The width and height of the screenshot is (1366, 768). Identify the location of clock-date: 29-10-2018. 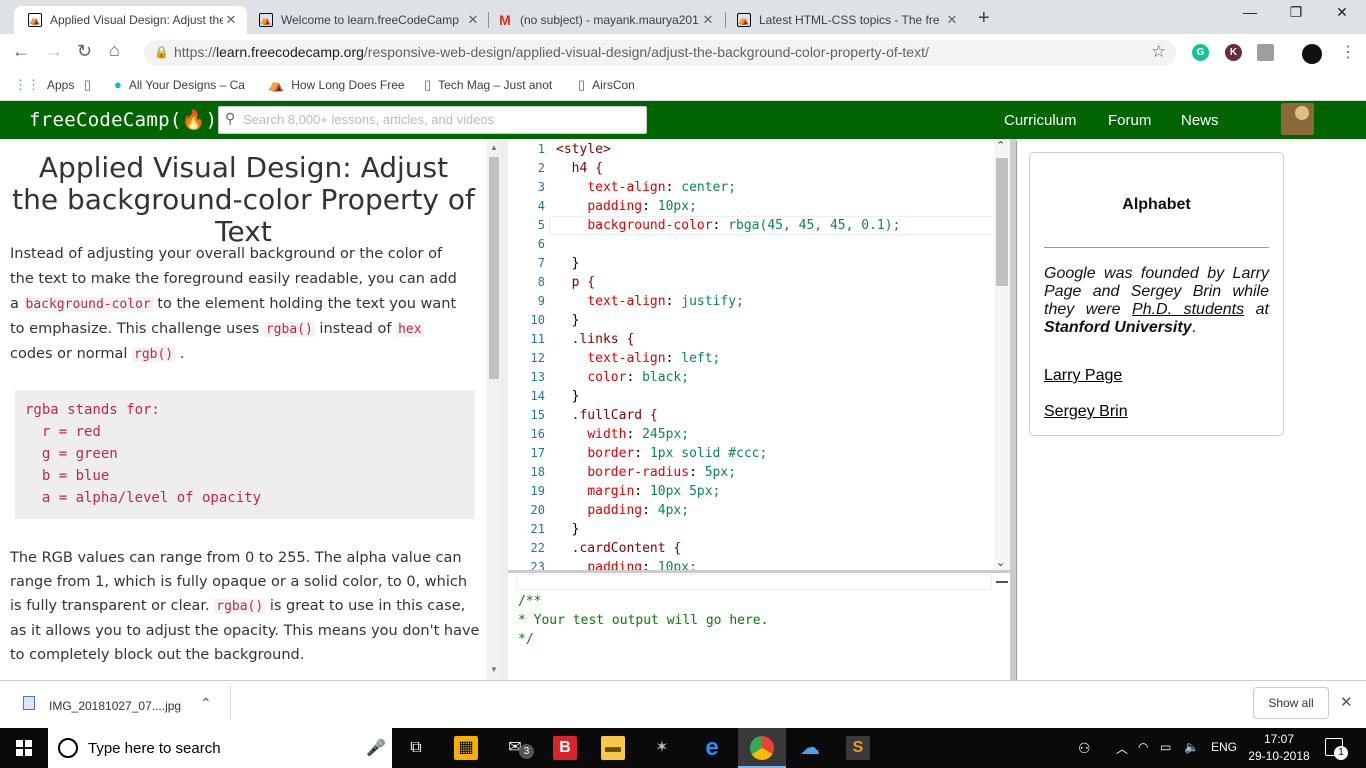
(1279, 756).